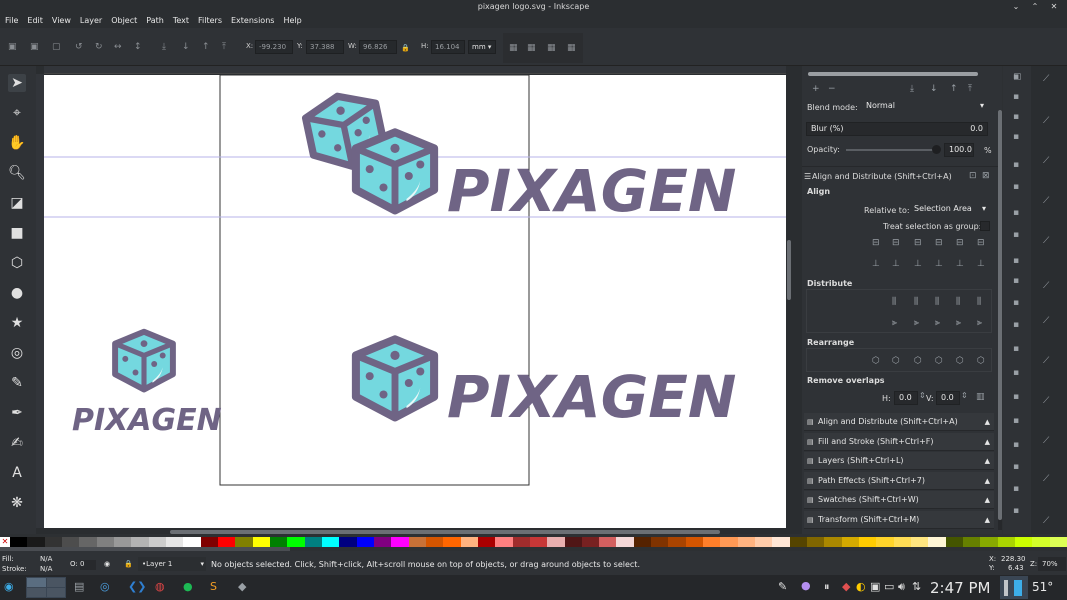  What do you see at coordinates (513, 48) in the screenshot?
I see `scale-stroke-icon: ▦` at bounding box center [513, 48].